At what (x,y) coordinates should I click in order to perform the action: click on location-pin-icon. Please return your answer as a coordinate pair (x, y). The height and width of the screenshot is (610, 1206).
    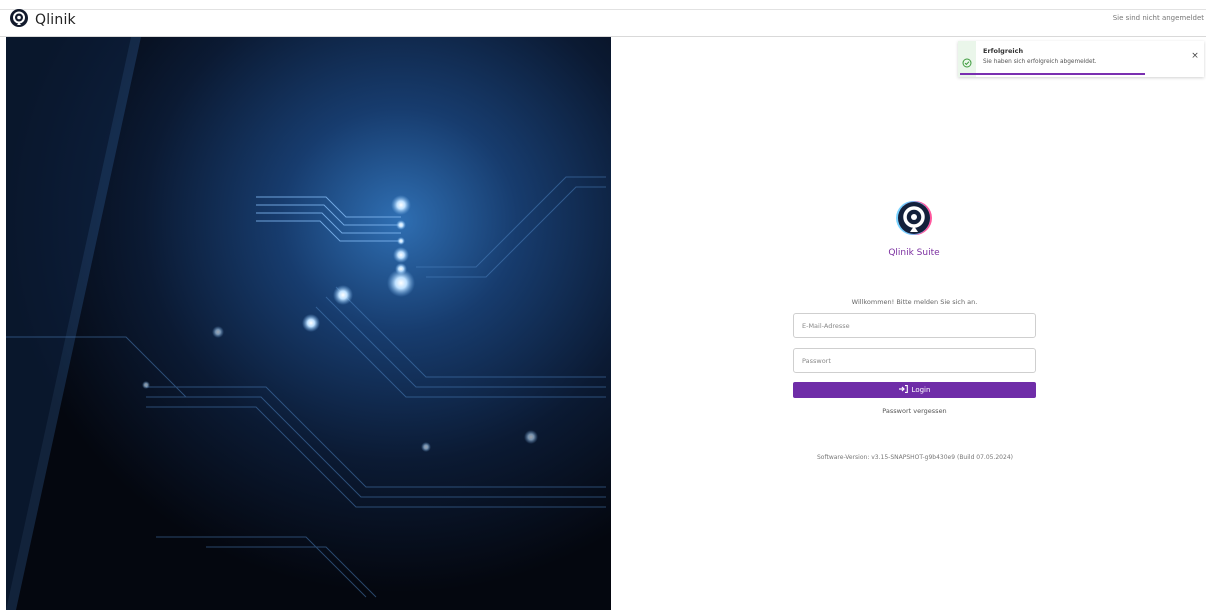
    Looking at the image, I should click on (19, 20).